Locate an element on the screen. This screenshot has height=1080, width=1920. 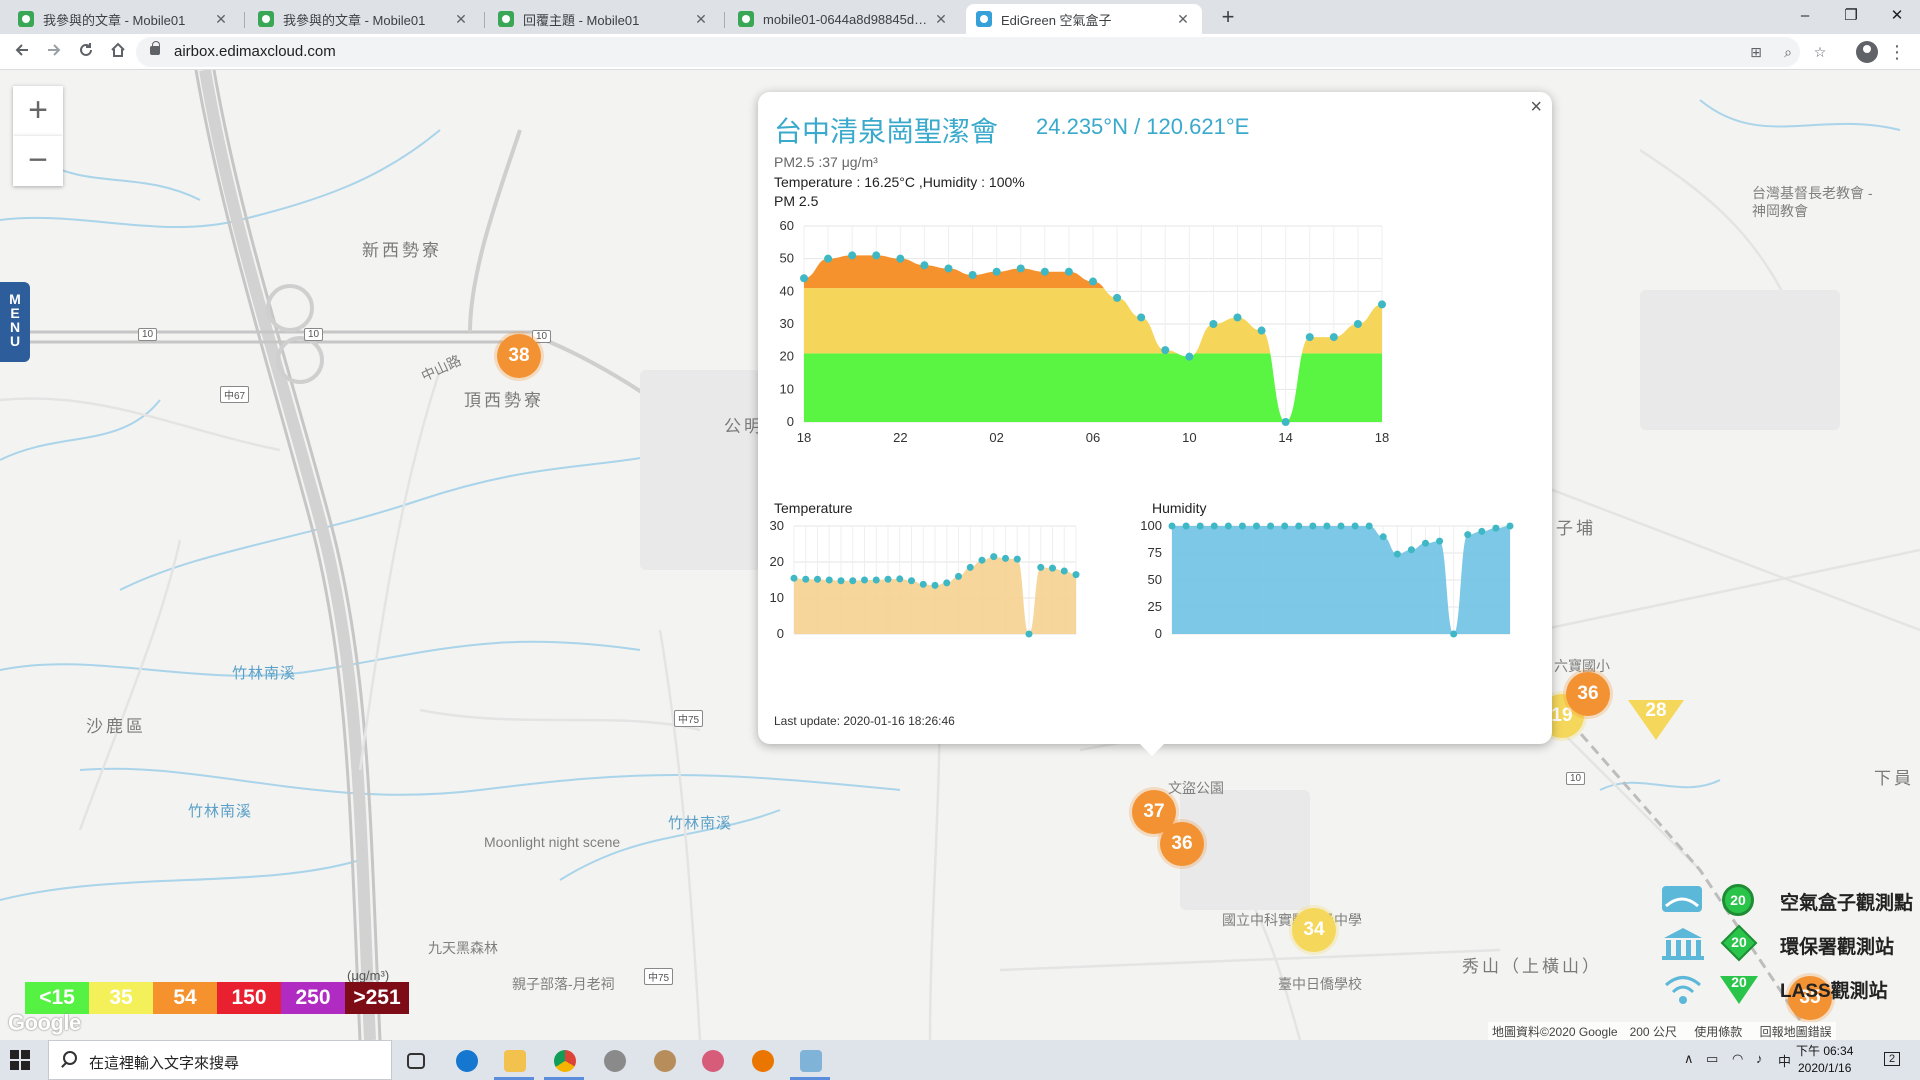
zoom-icon: ⌕ is located at coordinates (1788, 52).